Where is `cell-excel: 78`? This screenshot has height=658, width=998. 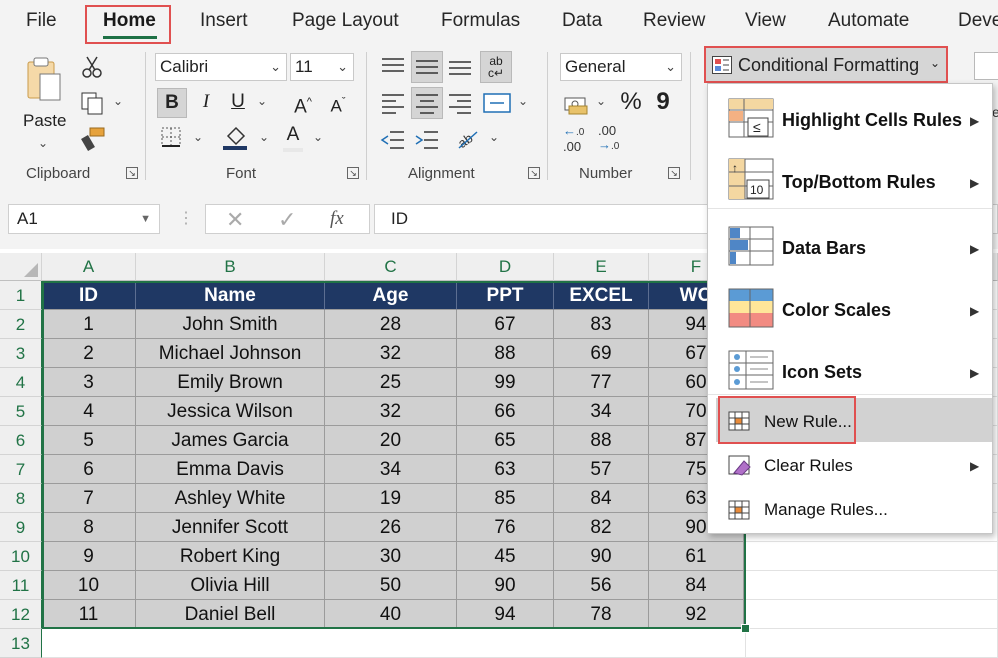 cell-excel: 78 is located at coordinates (601, 614).